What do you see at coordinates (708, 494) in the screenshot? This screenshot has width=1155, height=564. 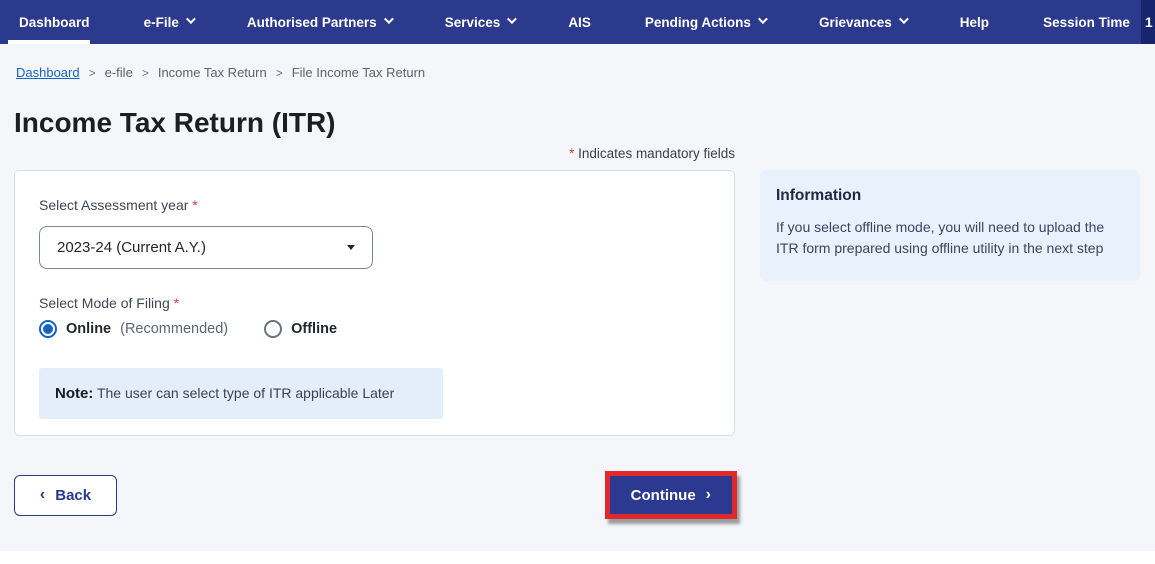 I see `chevron-right-icon: ›` at bounding box center [708, 494].